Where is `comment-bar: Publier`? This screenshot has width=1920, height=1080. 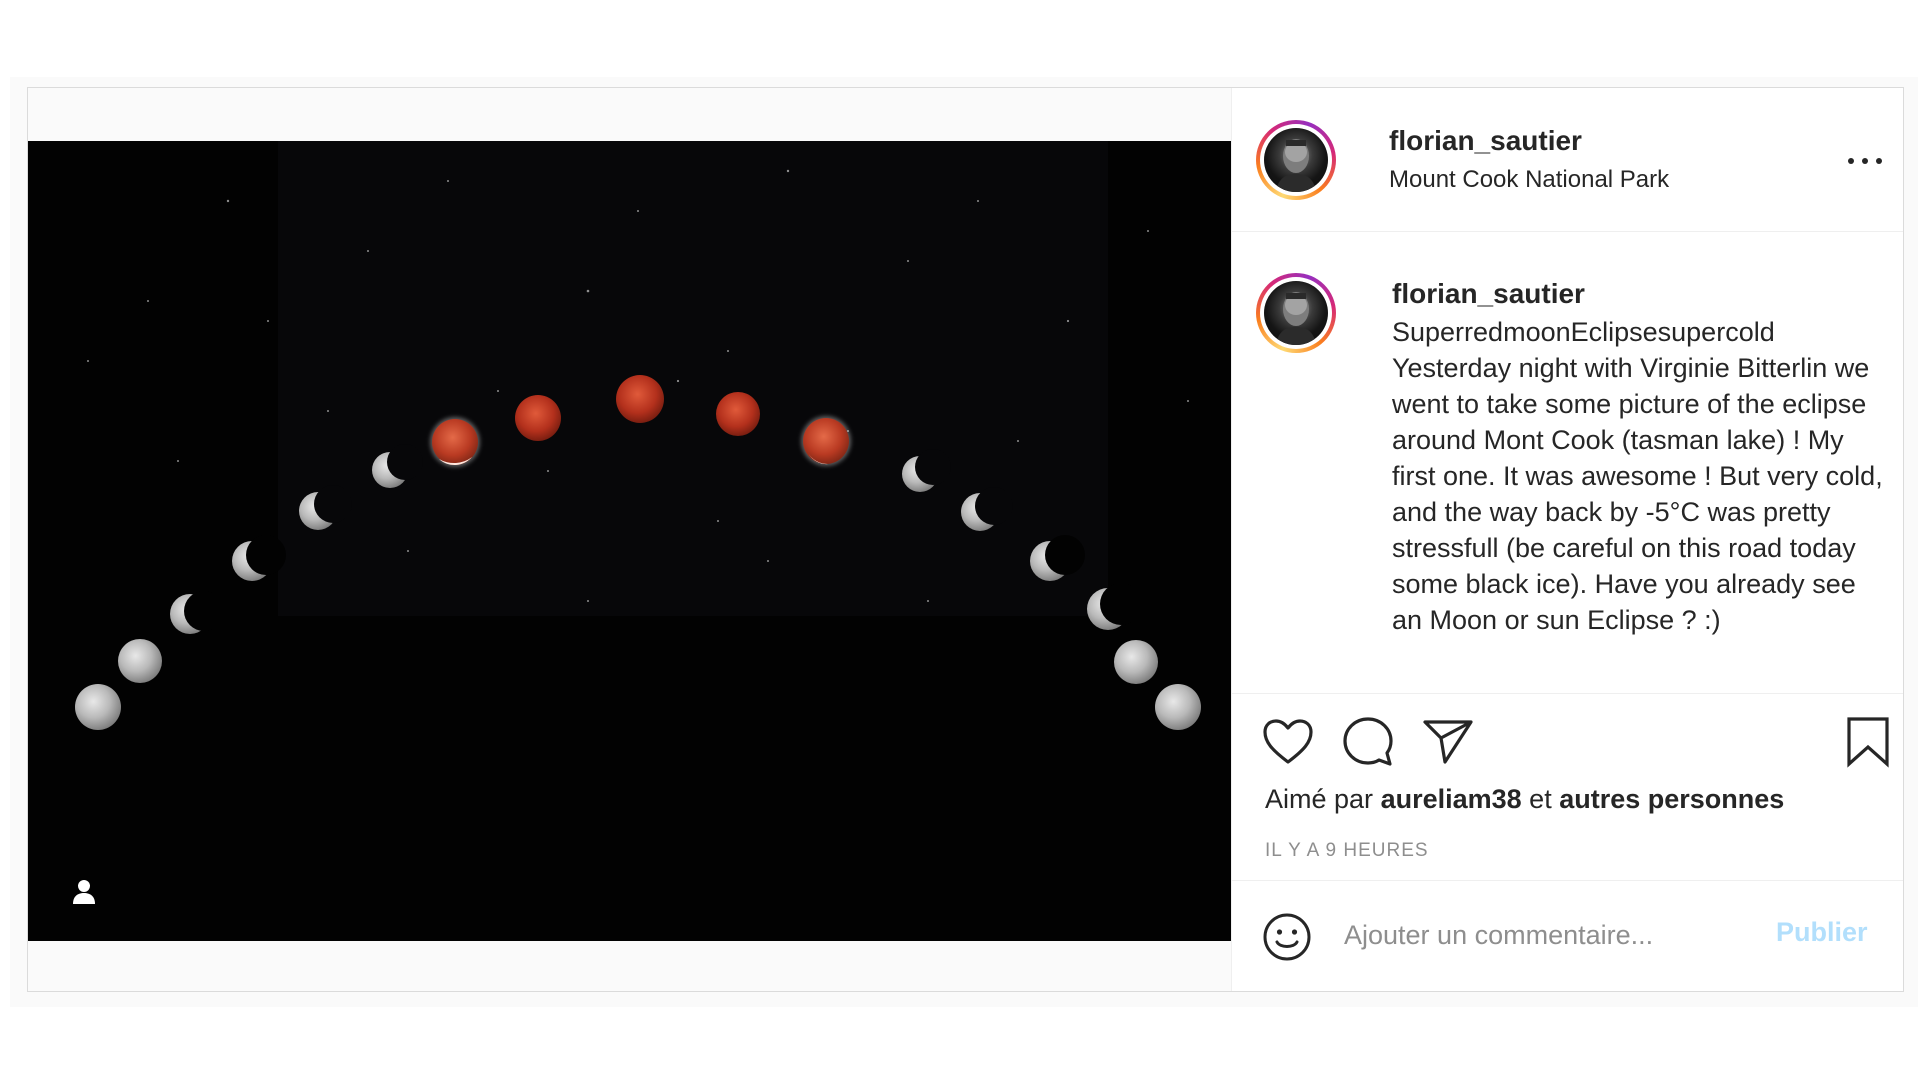
comment-bar: Publier is located at coordinates (1567, 936).